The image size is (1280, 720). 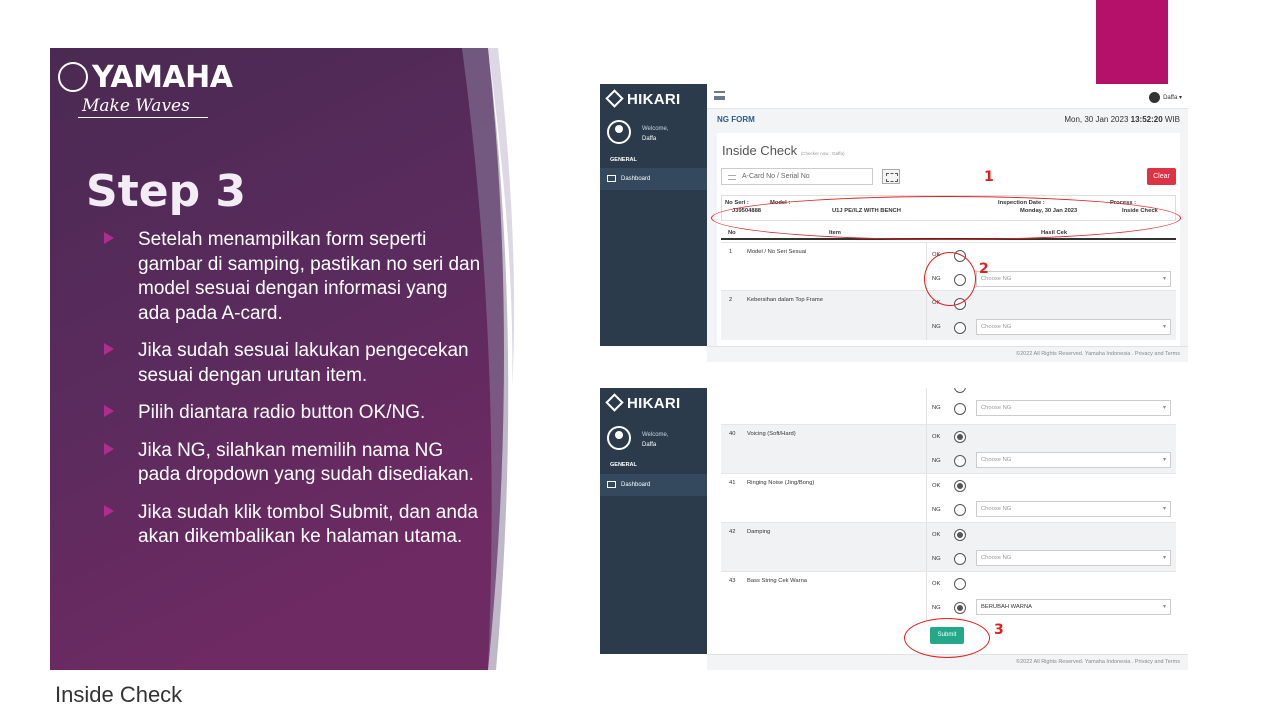 What do you see at coordinates (947, 96) in the screenshot?
I see `topbar: Daffa ▾` at bounding box center [947, 96].